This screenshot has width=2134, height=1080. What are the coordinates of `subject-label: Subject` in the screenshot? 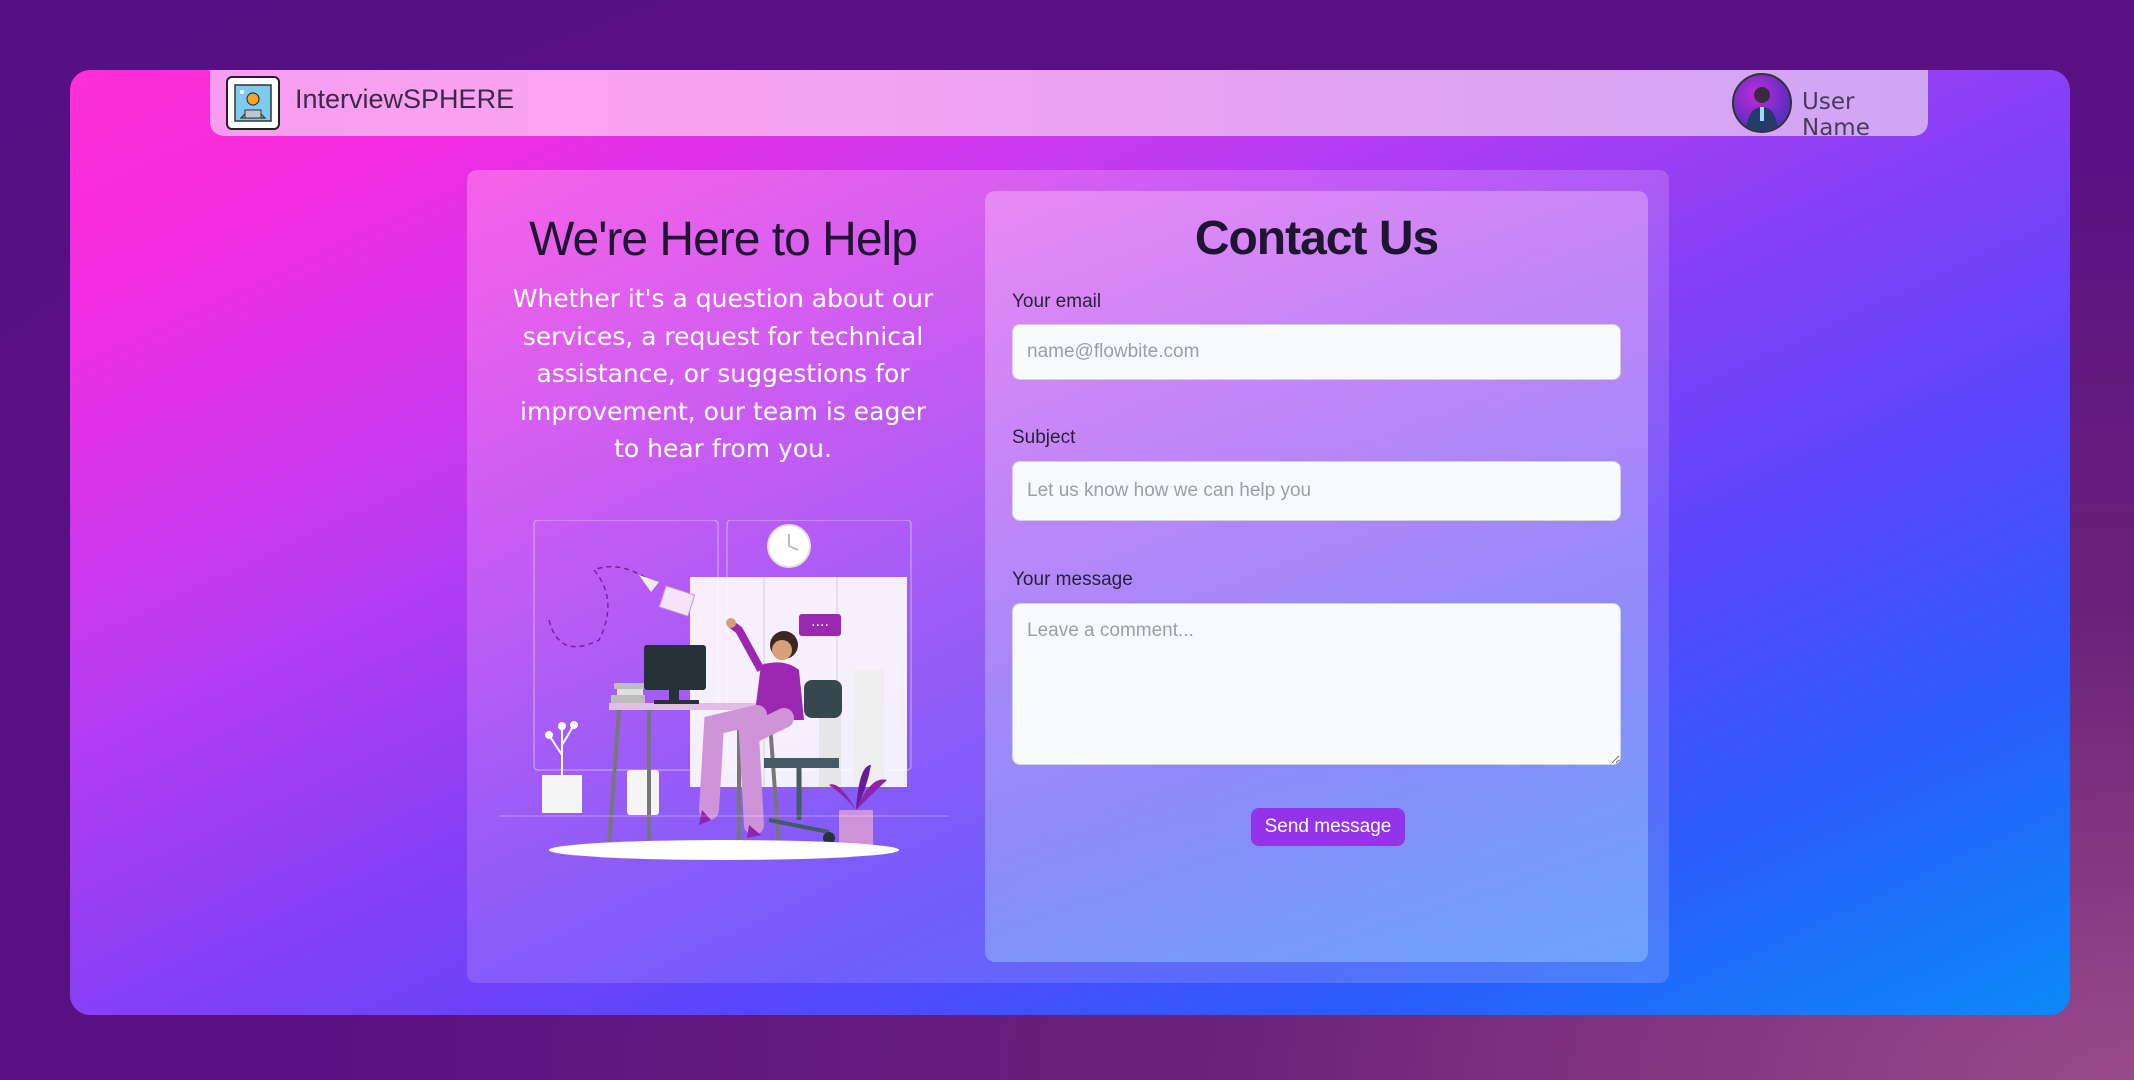 It's located at (1044, 437).